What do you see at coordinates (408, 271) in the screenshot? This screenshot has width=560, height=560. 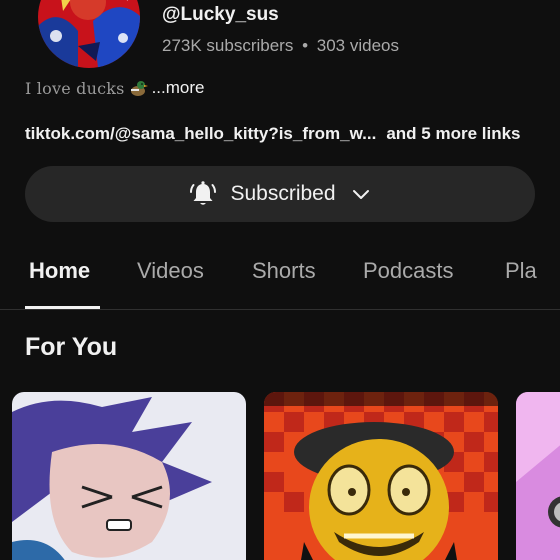 I see `tab-podcasts: Podcasts` at bounding box center [408, 271].